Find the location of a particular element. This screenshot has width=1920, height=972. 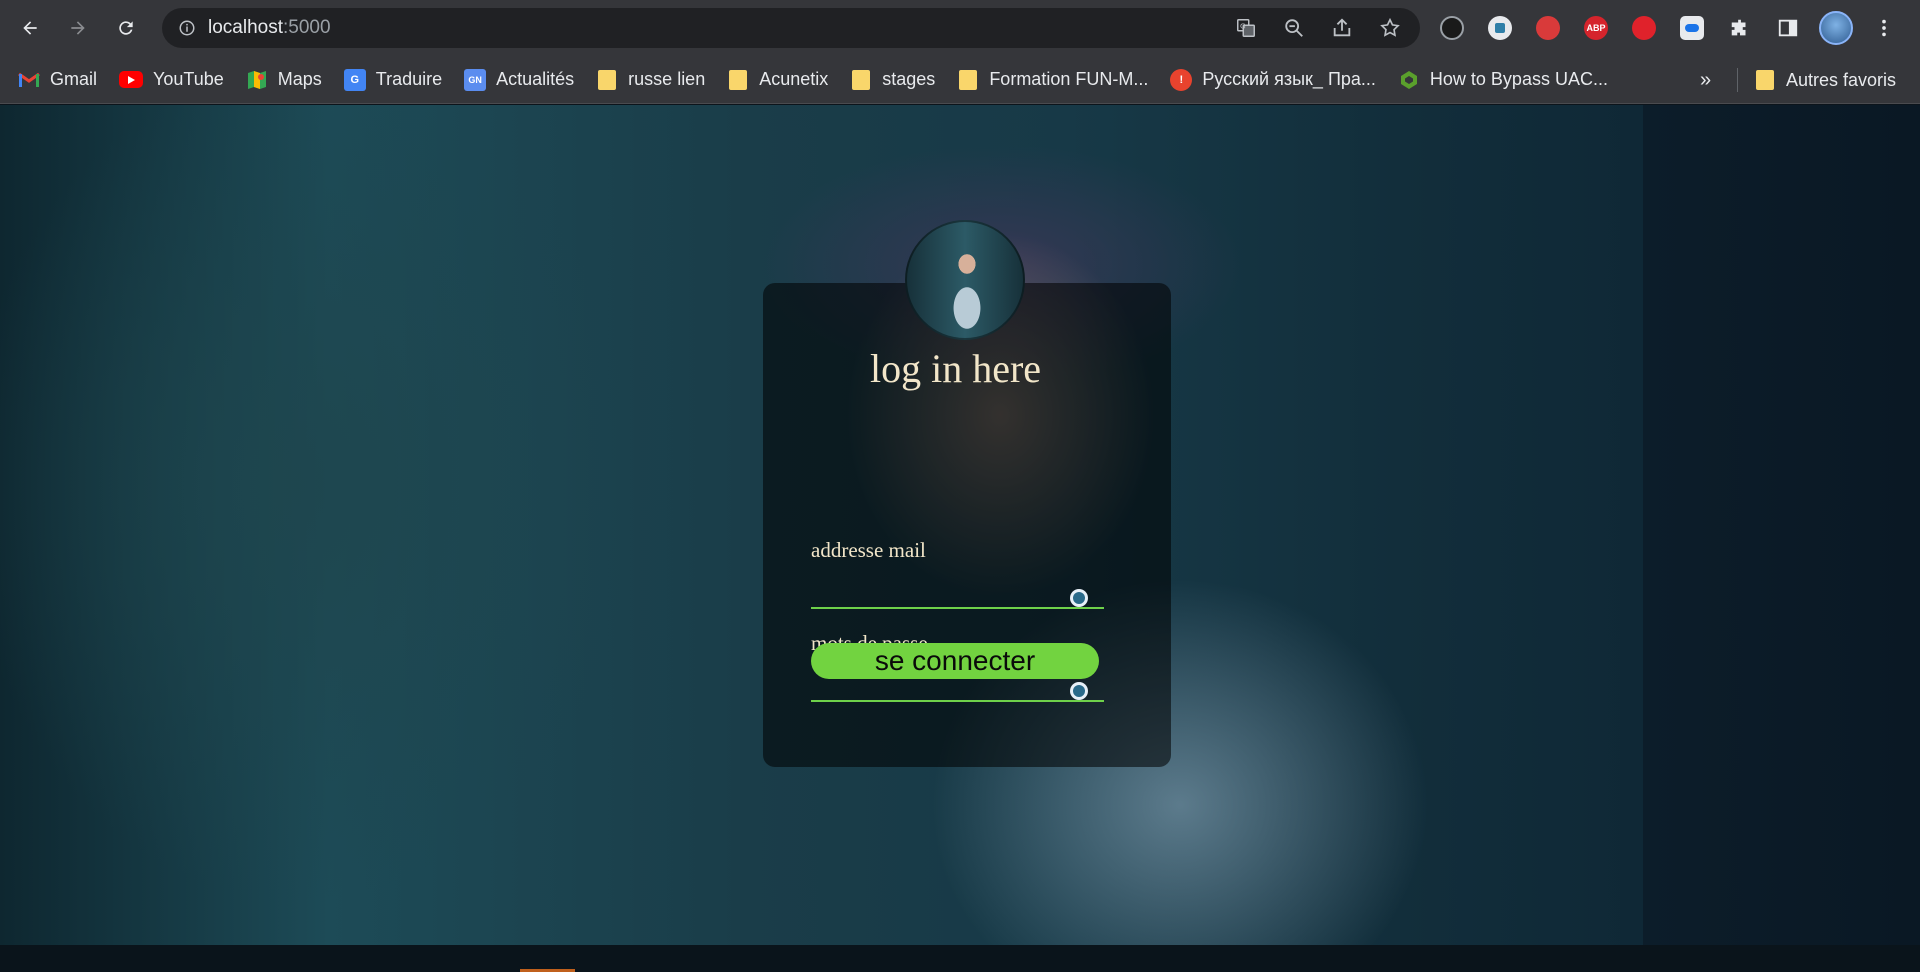

bookmark-label: YouTube is located at coordinates (188, 79).